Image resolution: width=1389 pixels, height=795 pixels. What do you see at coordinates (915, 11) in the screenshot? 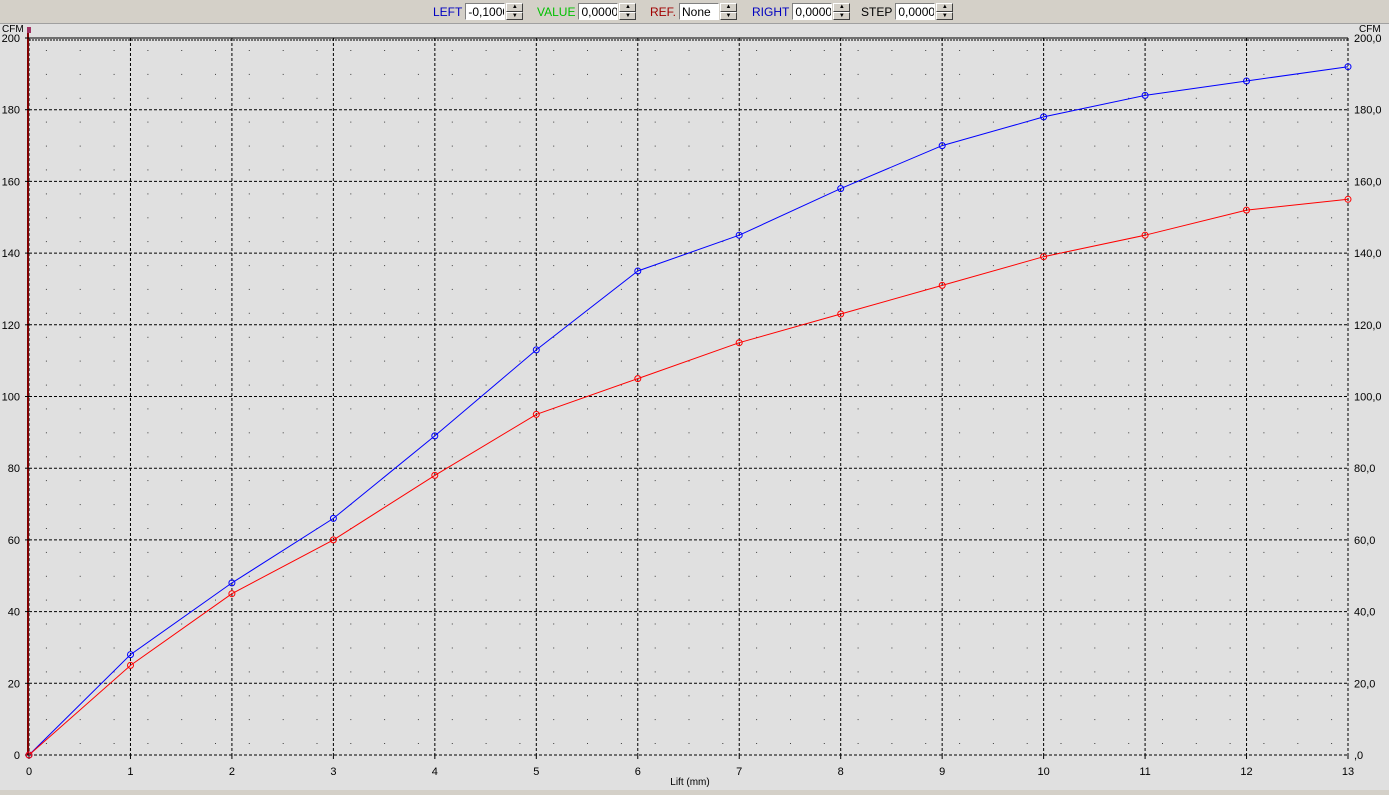
I see `step-input: 0,0000` at bounding box center [915, 11].